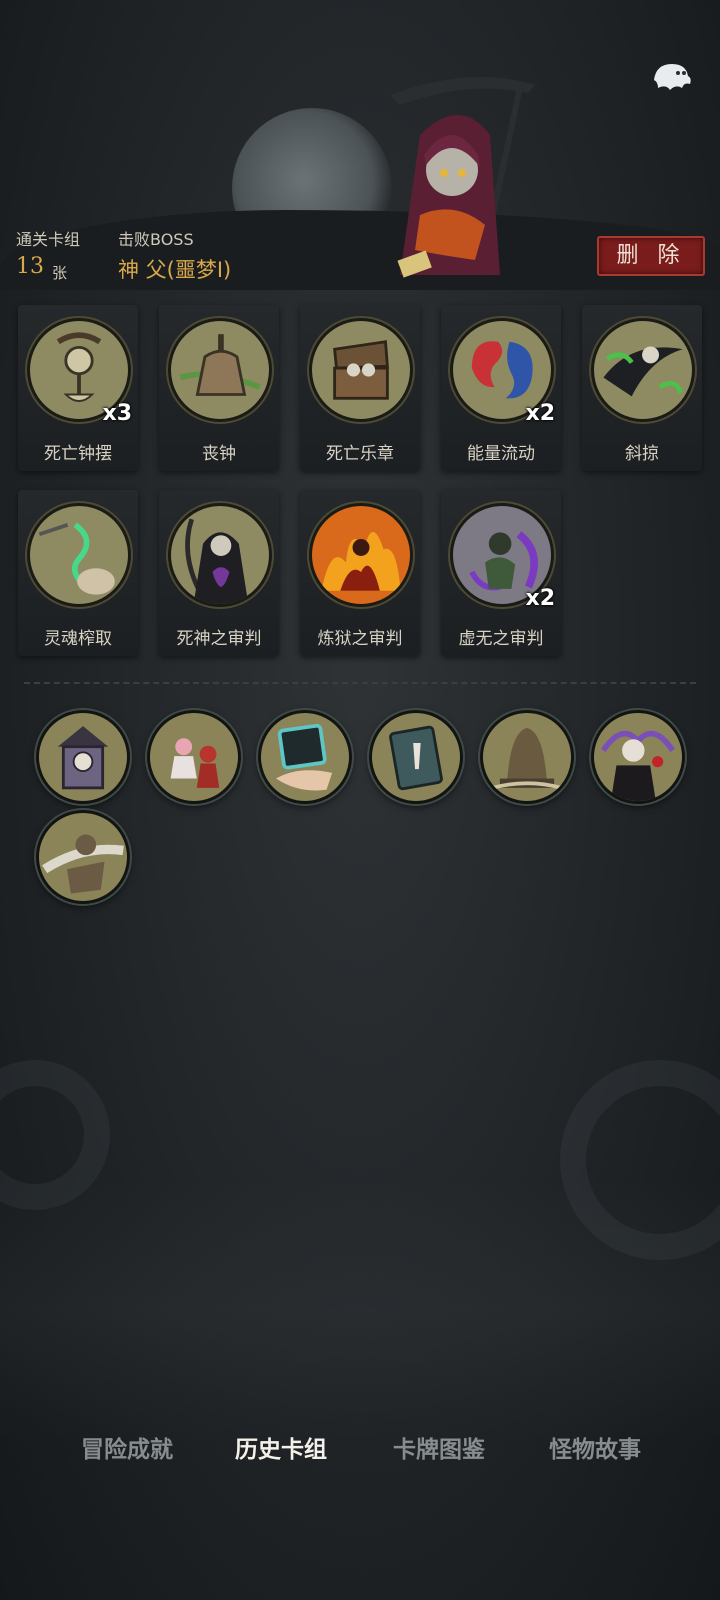  What do you see at coordinates (595, 1447) in the screenshot?
I see `tab-monster-stories: 怪物故事` at bounding box center [595, 1447].